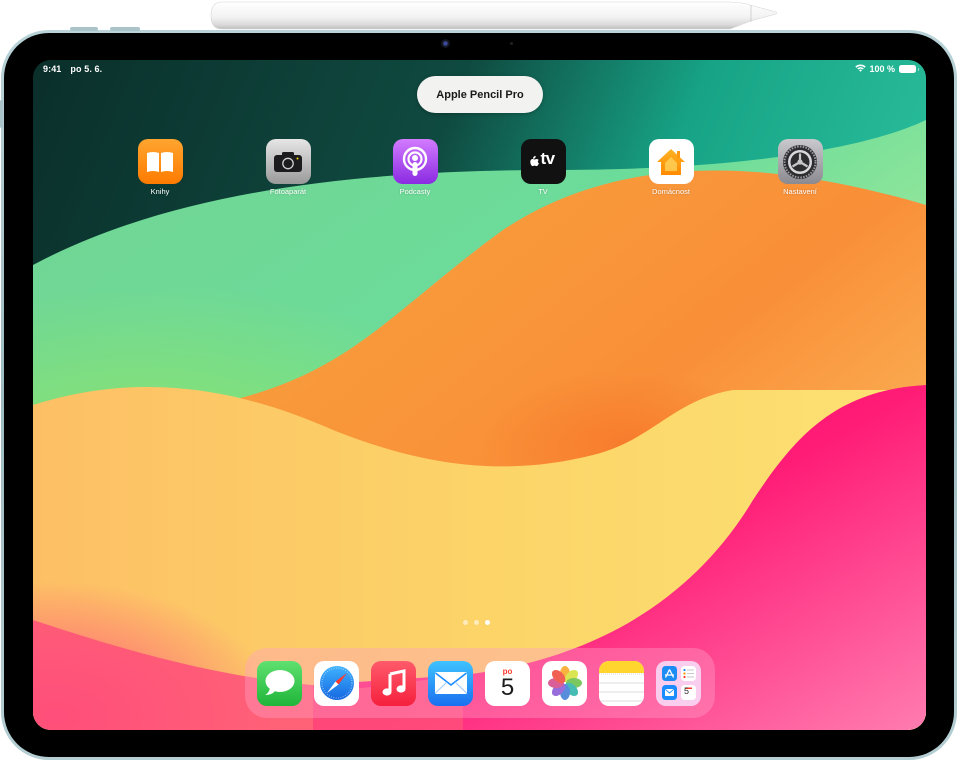  I want to click on dock-app-messages, so click(279, 683).